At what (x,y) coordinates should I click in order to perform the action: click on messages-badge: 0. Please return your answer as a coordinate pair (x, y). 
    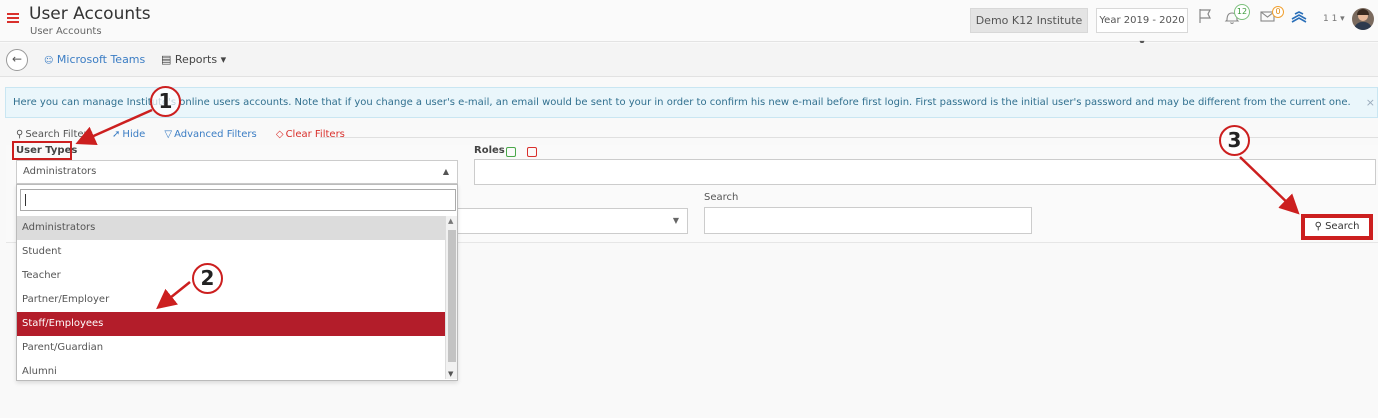
    Looking at the image, I should click on (1278, 12).